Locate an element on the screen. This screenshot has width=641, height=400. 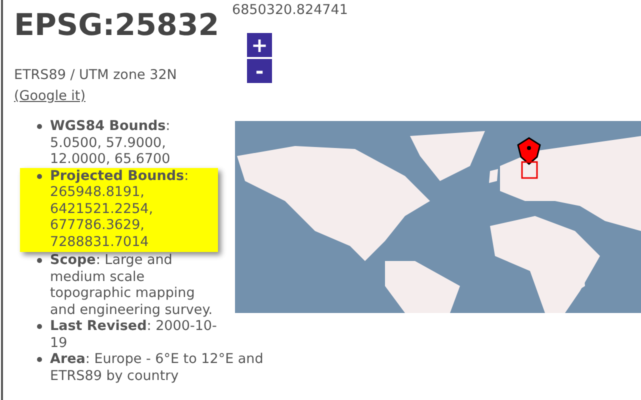
detail-text: Area: Europe - 6°E to 12°E and ETRS89 by country is located at coordinates (157, 367).